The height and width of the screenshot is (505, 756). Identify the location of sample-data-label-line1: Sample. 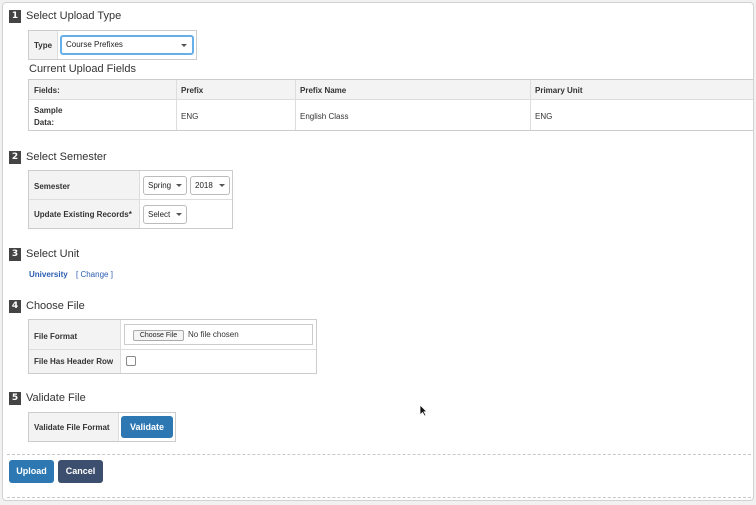
(48, 110).